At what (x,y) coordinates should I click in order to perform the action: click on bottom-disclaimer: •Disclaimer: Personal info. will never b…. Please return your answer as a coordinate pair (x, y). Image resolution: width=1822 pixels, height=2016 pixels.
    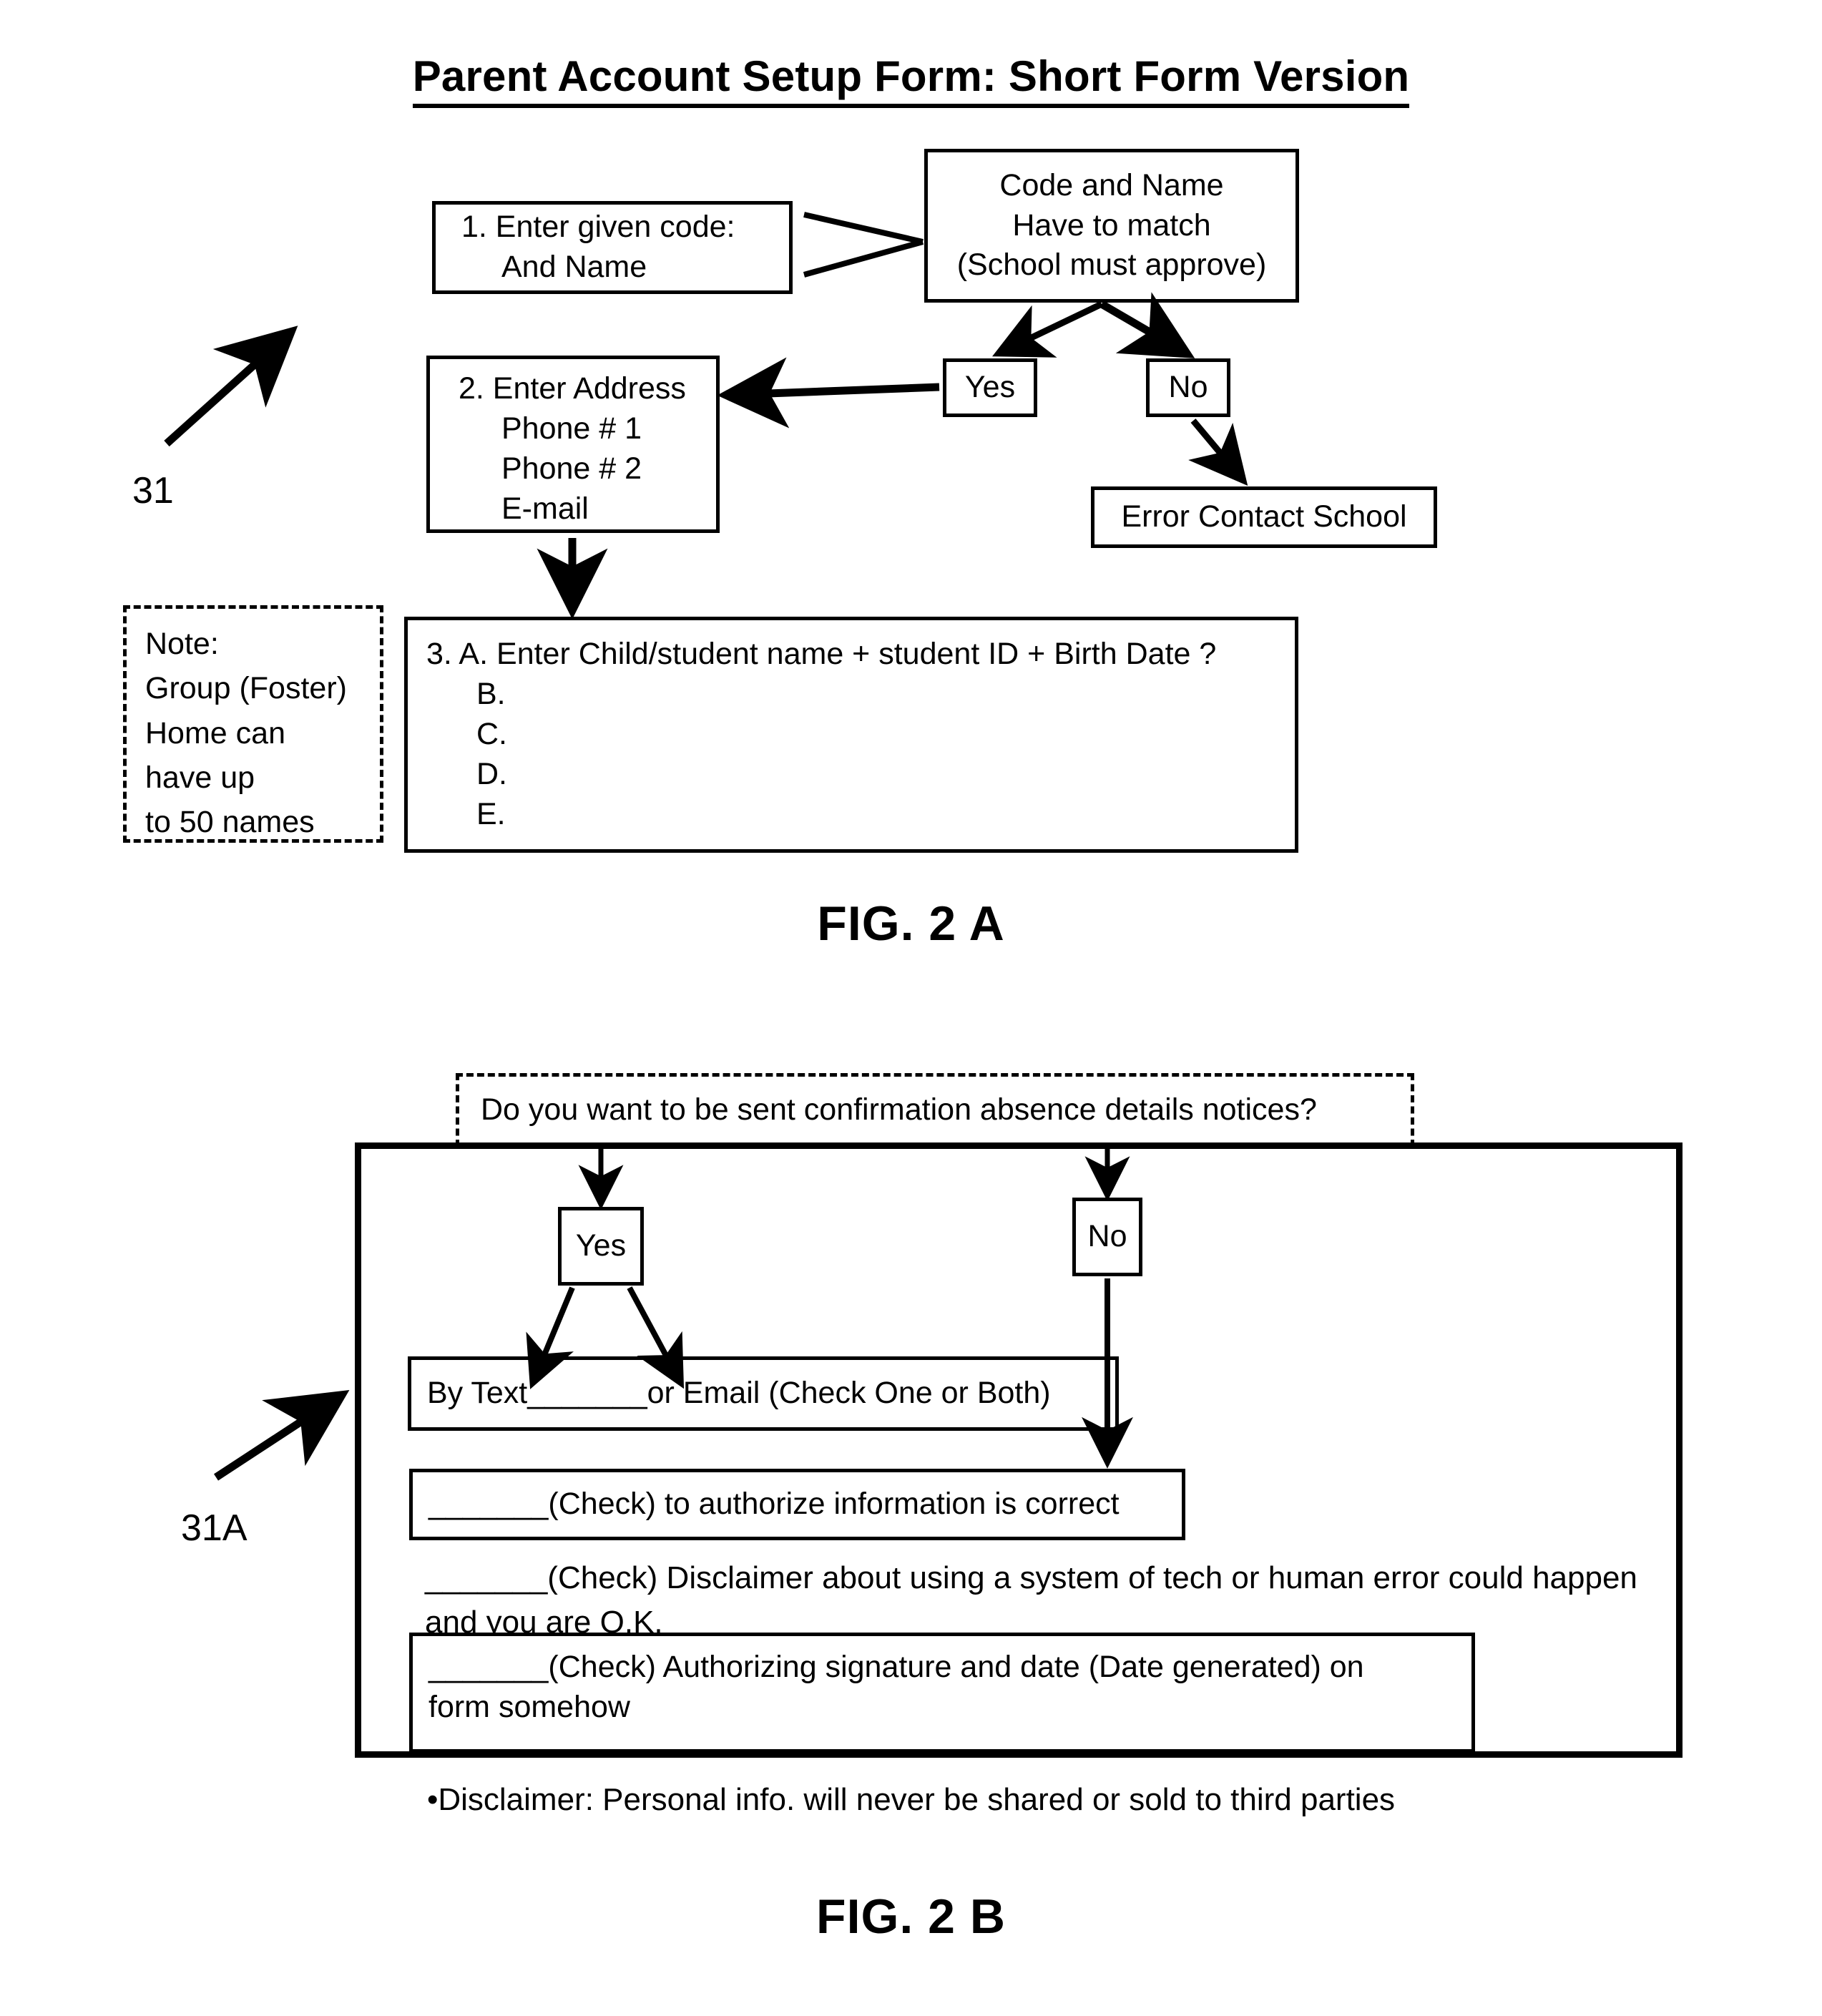
    Looking at the image, I should click on (911, 1799).